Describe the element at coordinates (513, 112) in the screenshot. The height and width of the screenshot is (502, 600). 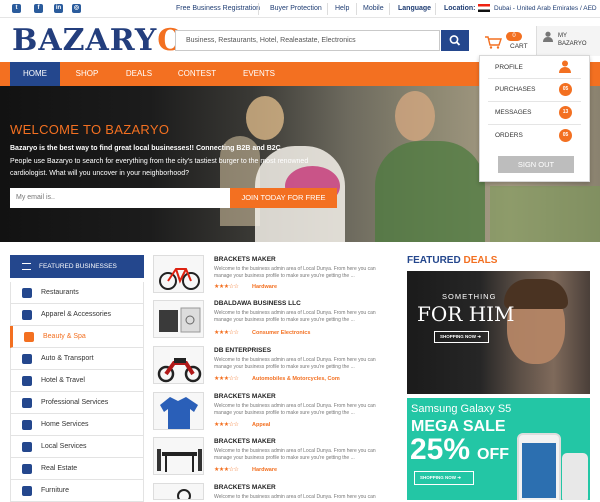
I see `dropdown-messages: MESSAGES` at that location.